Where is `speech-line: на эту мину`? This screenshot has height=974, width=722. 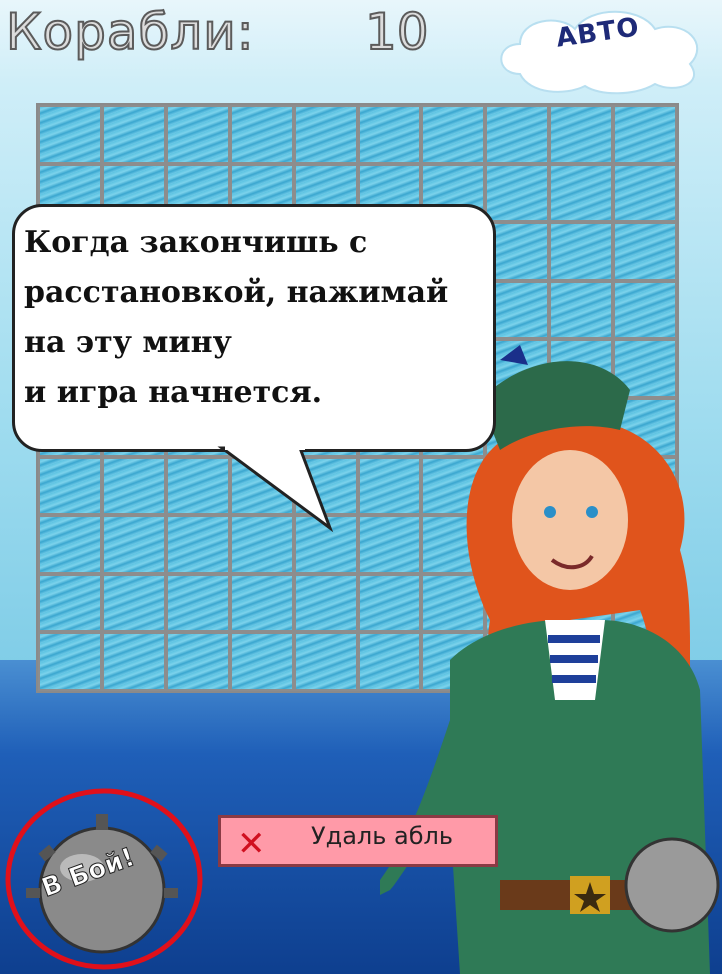
speech-line: на эту мину is located at coordinates (128, 342).